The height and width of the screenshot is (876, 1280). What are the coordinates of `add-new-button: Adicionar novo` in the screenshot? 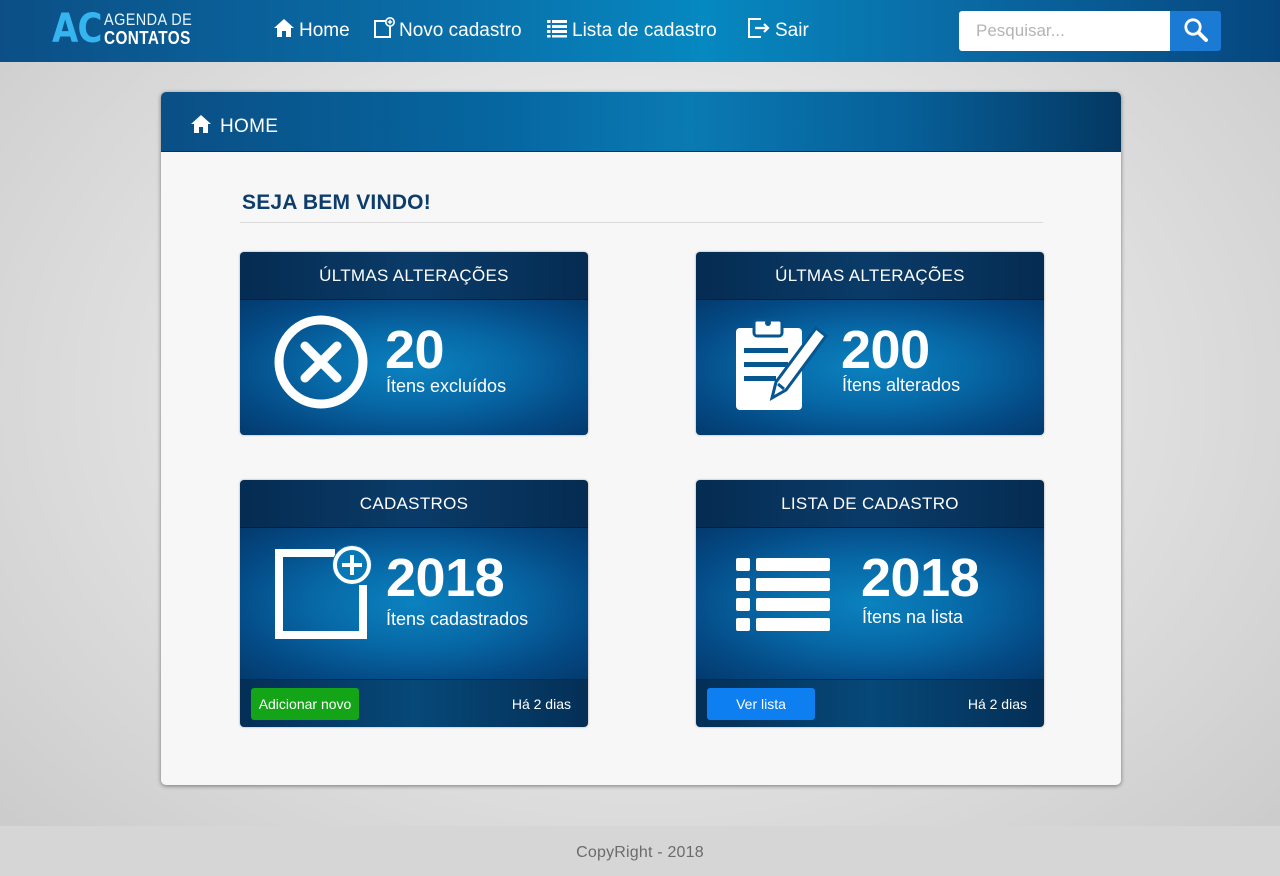 It's located at (305, 704).